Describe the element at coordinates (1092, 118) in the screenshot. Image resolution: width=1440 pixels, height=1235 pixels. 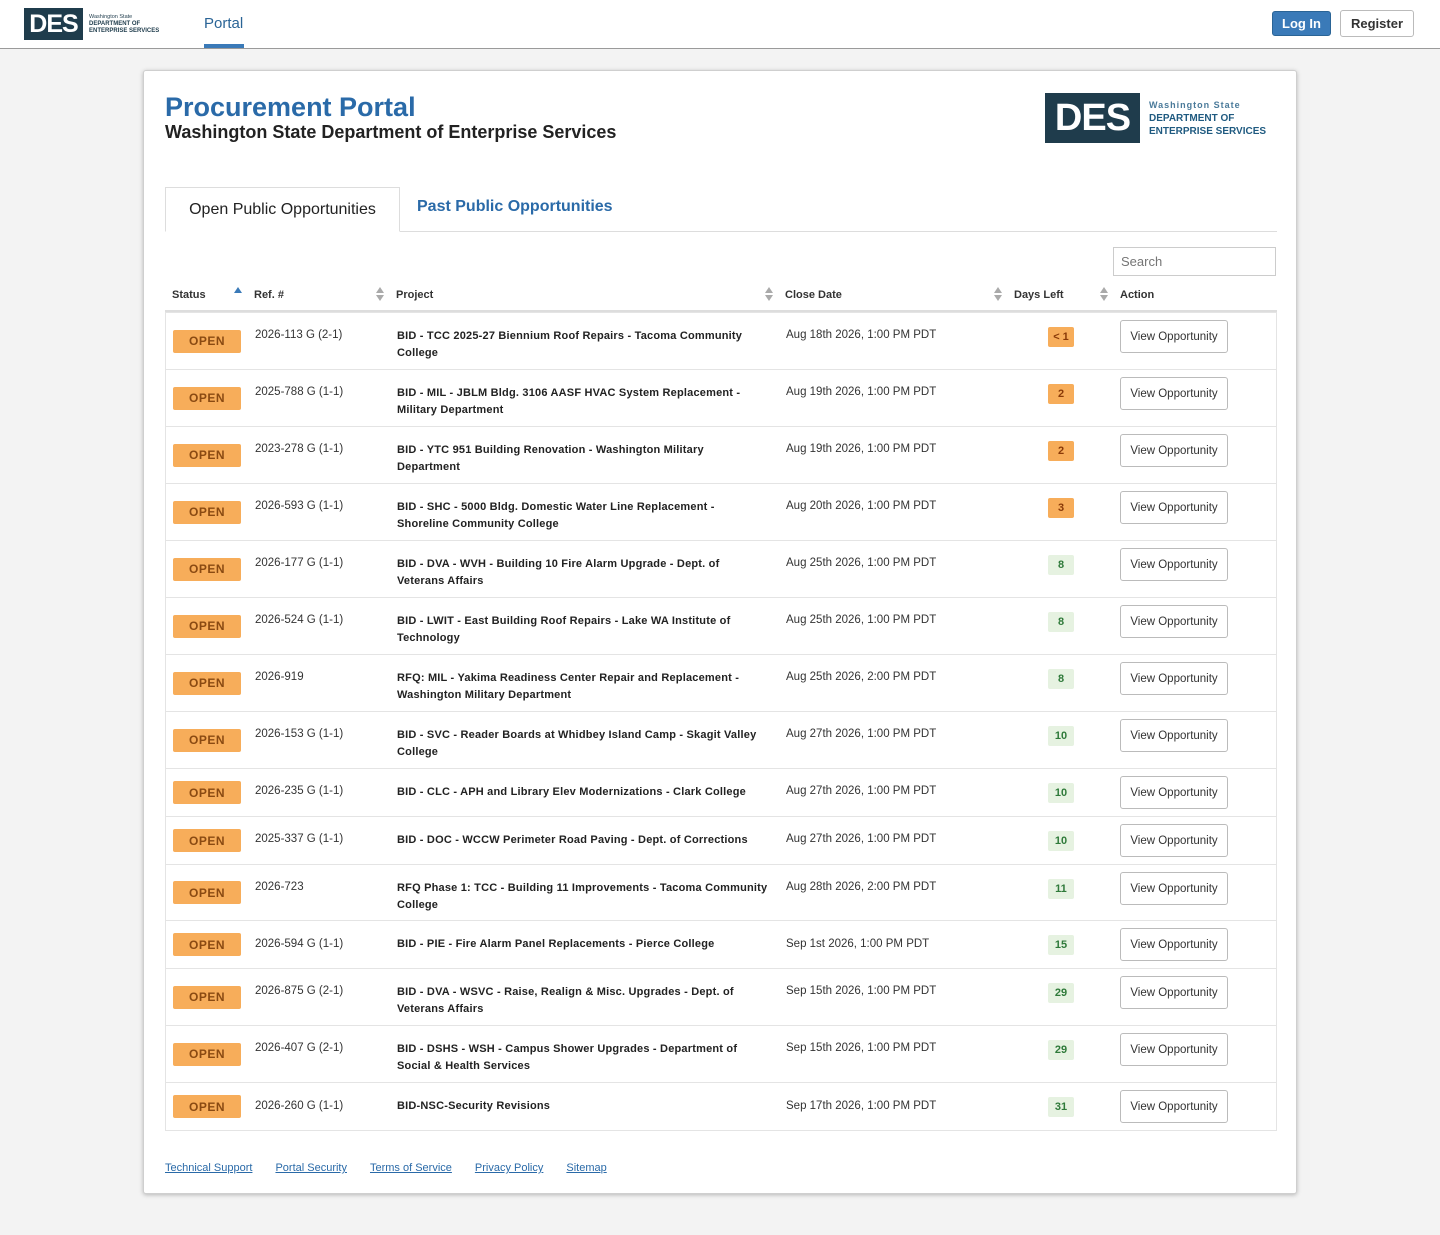
I see `logo-mark-large: DES` at that location.